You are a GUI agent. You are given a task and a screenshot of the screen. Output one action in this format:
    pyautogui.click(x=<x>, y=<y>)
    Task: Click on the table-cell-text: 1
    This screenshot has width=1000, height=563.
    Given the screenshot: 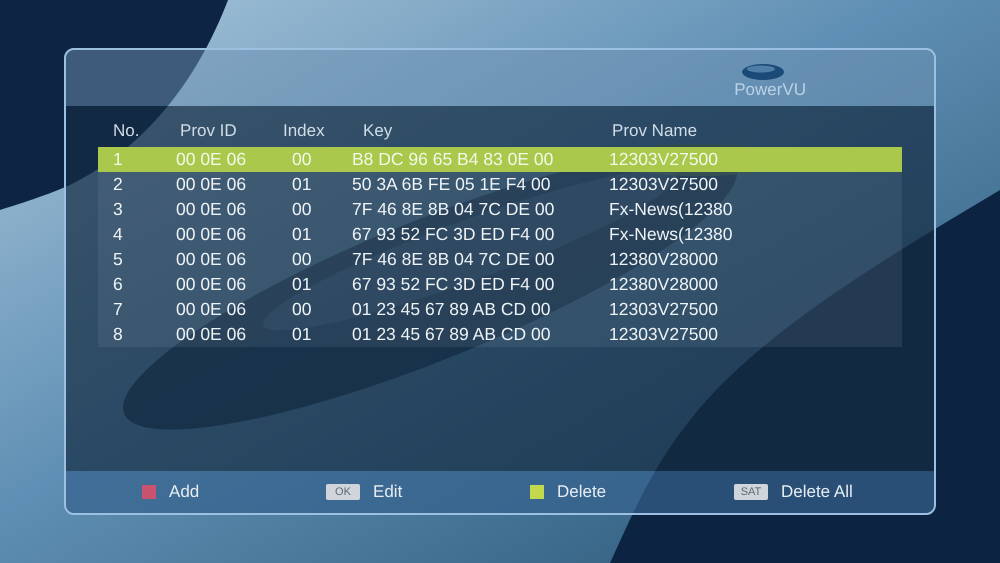 What is the action you would take?
    pyautogui.click(x=118, y=159)
    